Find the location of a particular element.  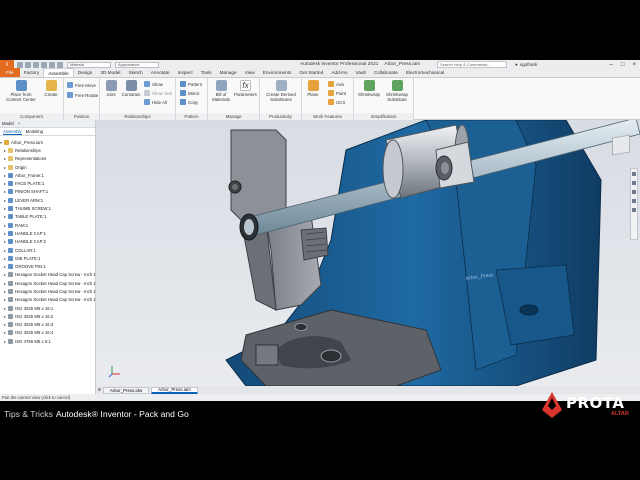

tab-inspect: Inspect is located at coordinates (185, 72).